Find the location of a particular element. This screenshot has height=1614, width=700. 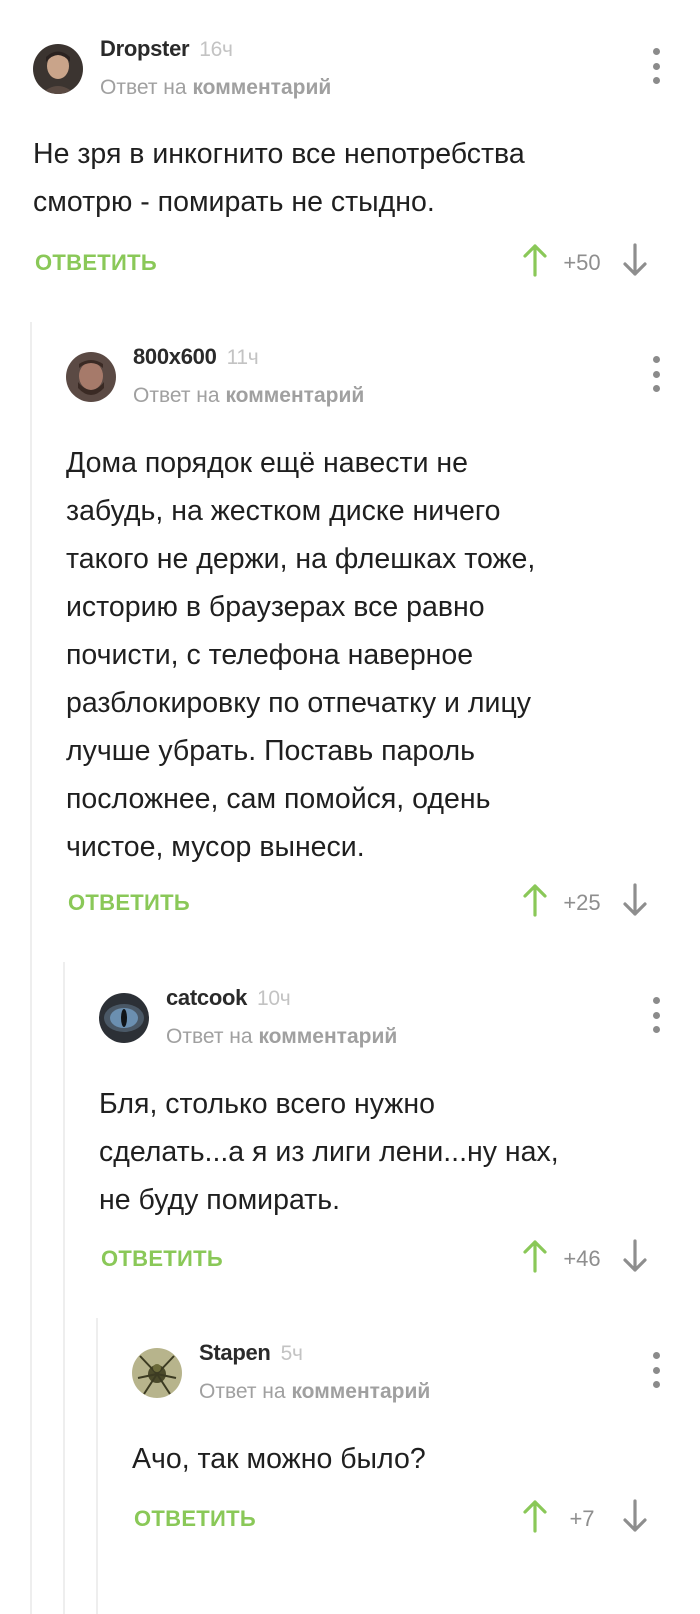

comment-text-line: Дома порядок ещё навести не is located at coordinates (267, 463).